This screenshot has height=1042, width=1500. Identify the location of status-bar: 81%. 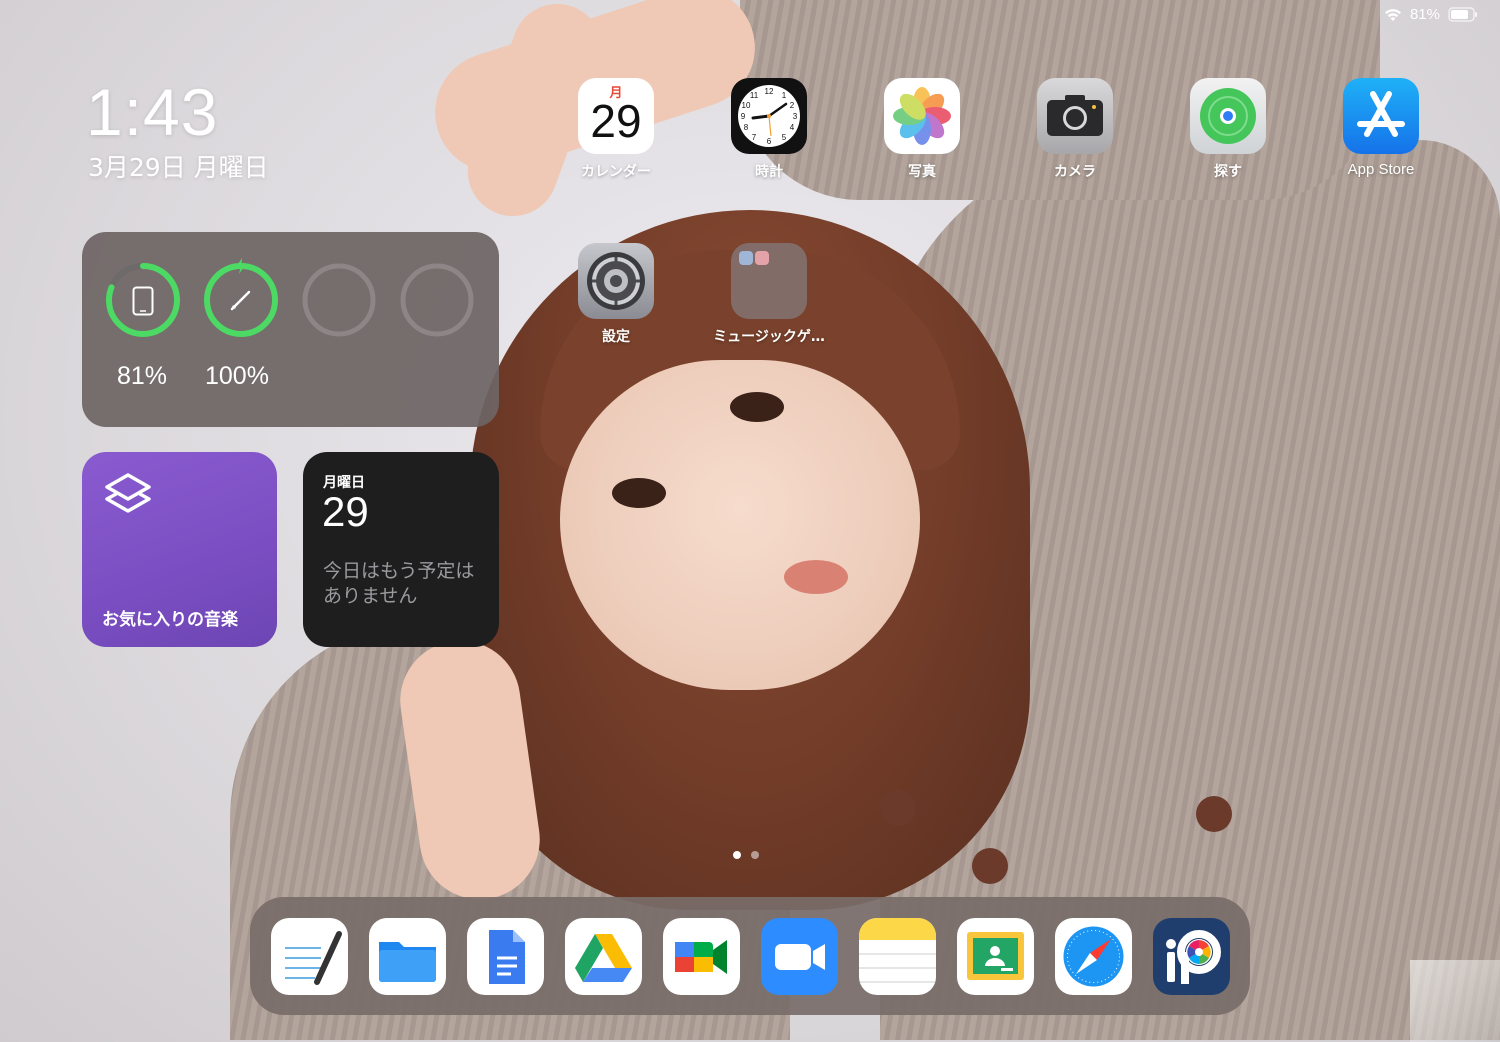
(1431, 14).